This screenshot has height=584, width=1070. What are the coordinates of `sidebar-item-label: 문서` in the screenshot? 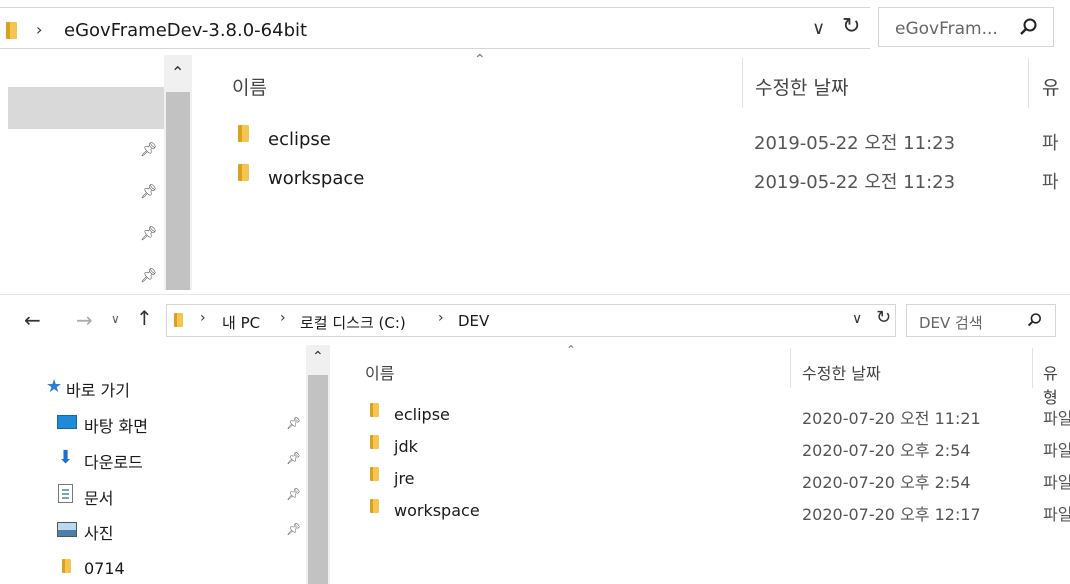 It's located at (99, 498).